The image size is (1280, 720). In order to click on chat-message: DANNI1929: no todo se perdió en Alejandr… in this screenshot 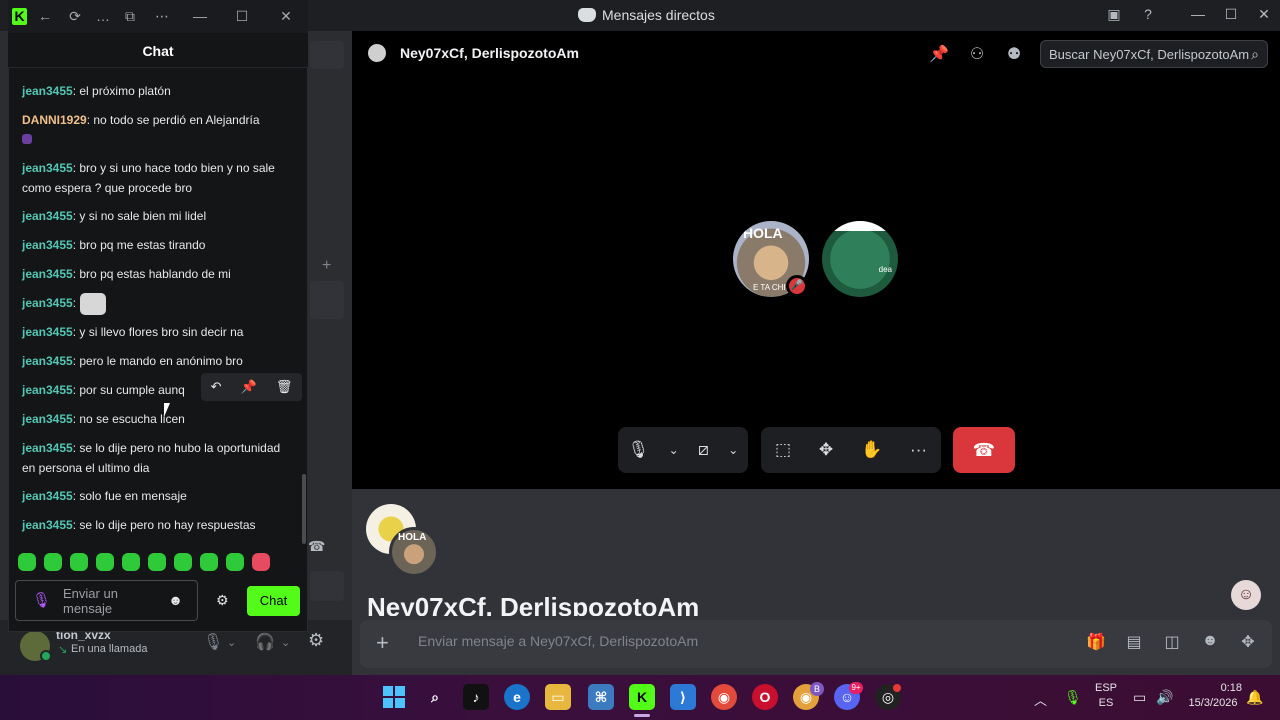, I will do `click(157, 130)`.